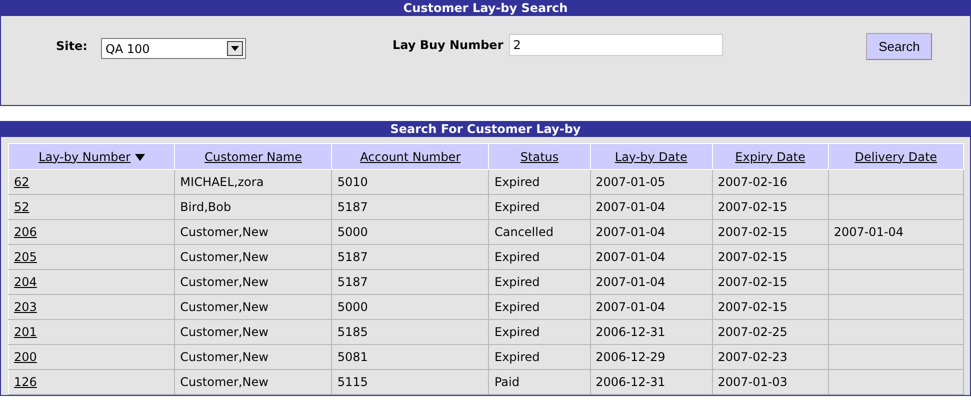 Image resolution: width=971 pixels, height=400 pixels. Describe the element at coordinates (770, 182) in the screenshot. I see `table-cell: 2007-02-16` at that location.